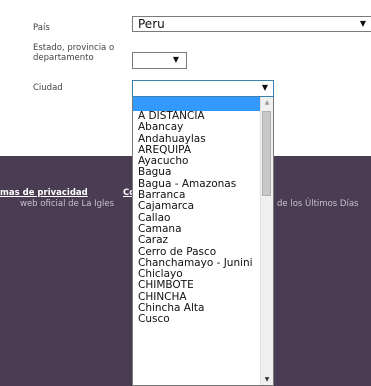 The height and width of the screenshot is (386, 371). Describe the element at coordinates (159, 60) in the screenshot. I see `state-select: ▼` at that location.